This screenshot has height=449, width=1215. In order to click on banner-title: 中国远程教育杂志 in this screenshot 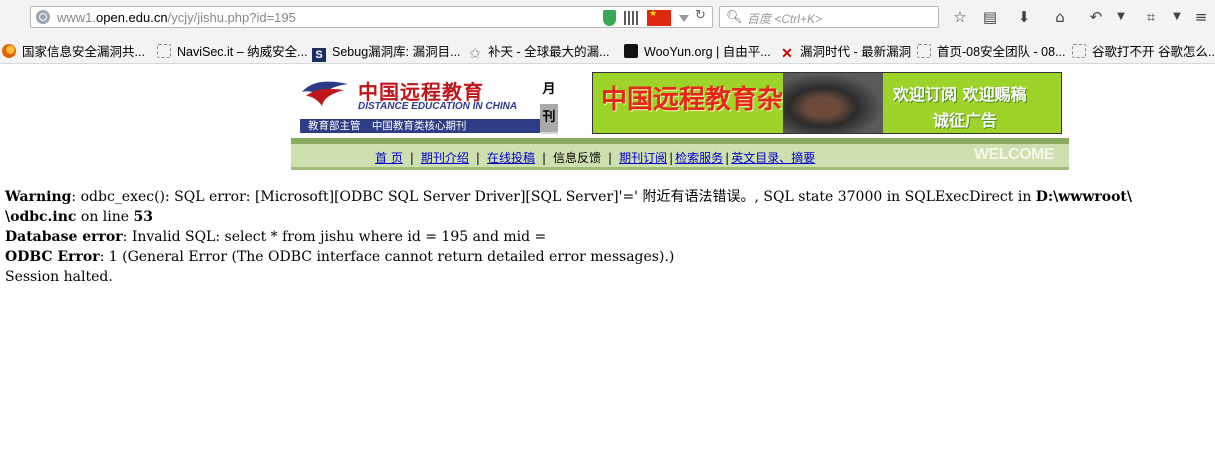, I will do `click(705, 100)`.